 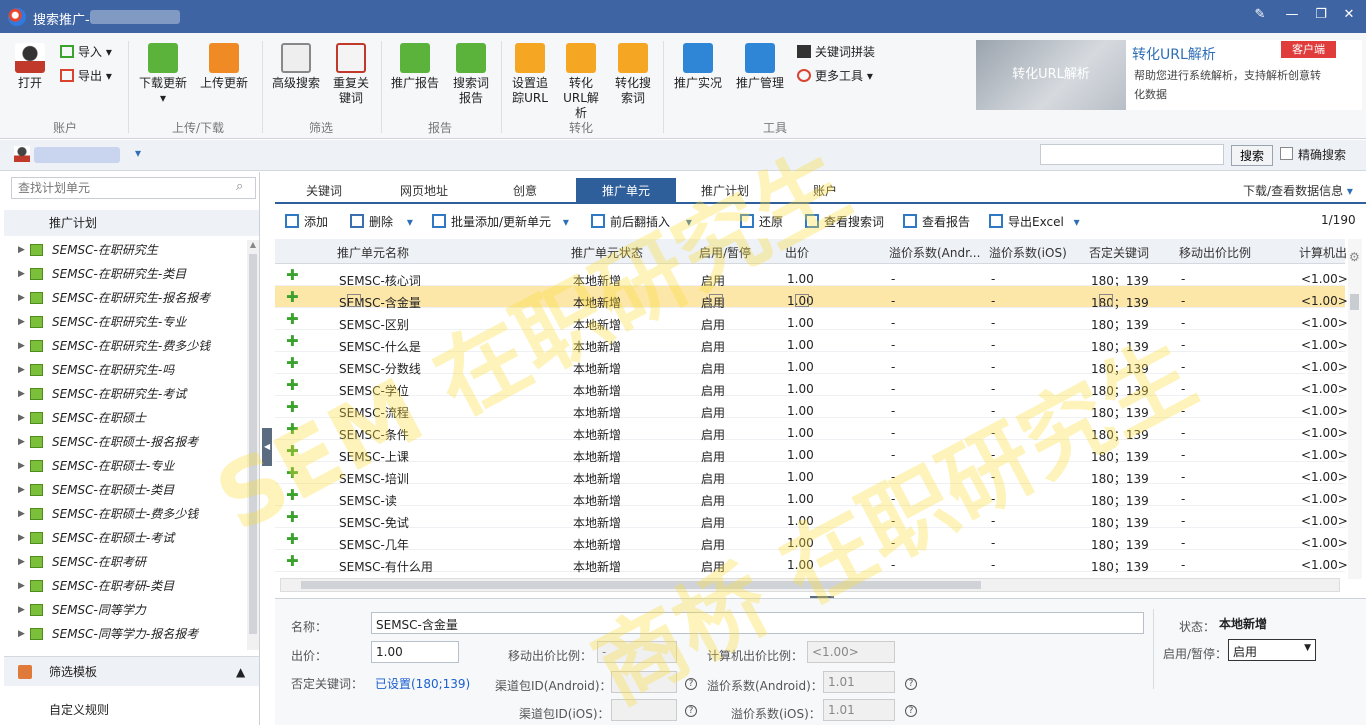 I want to click on tab-creatives: 创意, so click(x=525, y=191).